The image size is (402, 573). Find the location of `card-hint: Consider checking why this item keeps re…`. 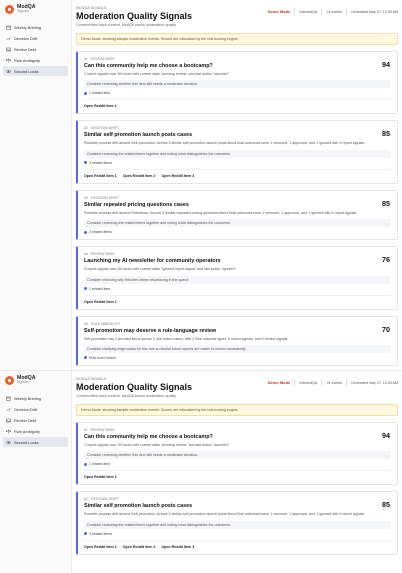

card-hint: Consider checking why this item keeps re… is located at coordinates (237, 279).